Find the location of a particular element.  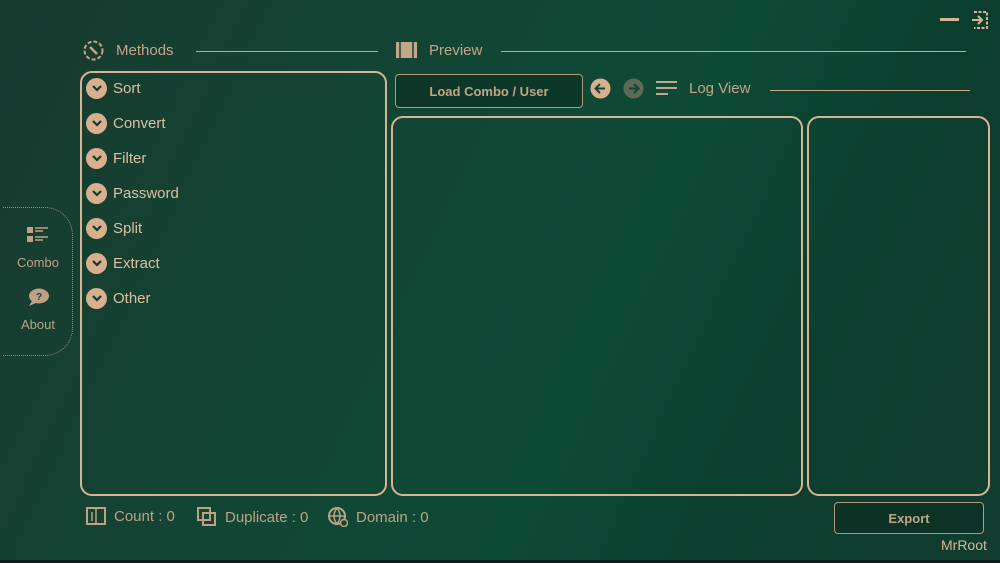

wrench-icon is located at coordinates (93, 50).